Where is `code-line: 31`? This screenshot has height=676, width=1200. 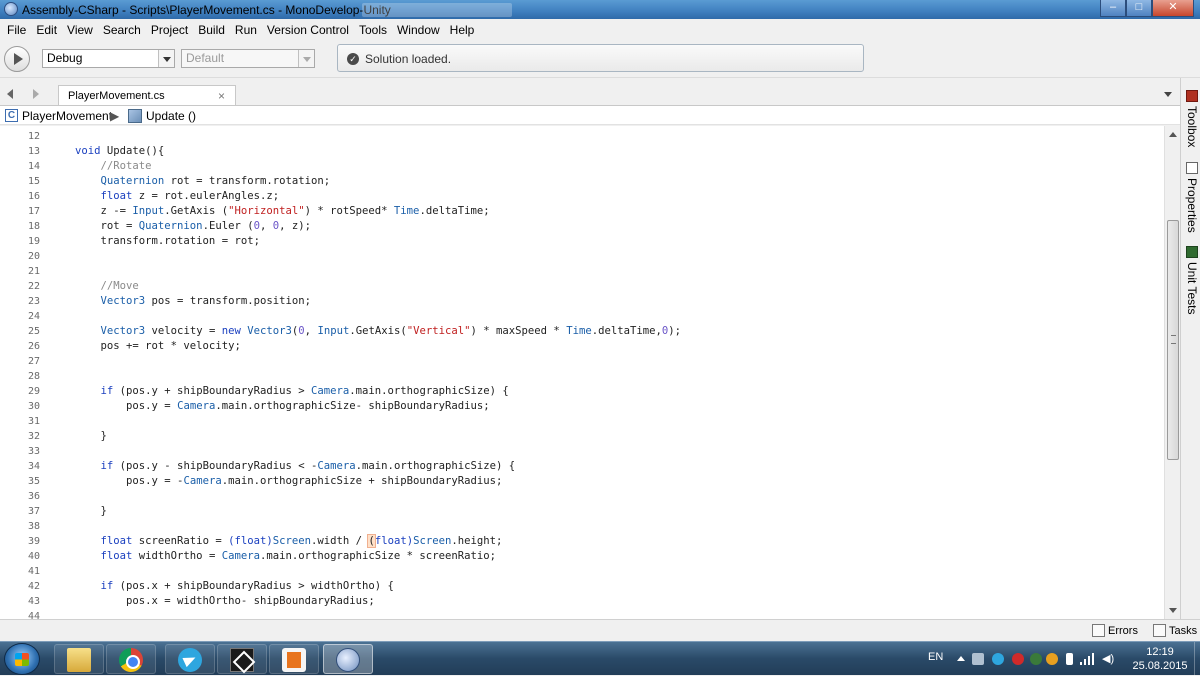
code-line: 31 is located at coordinates (582, 421).